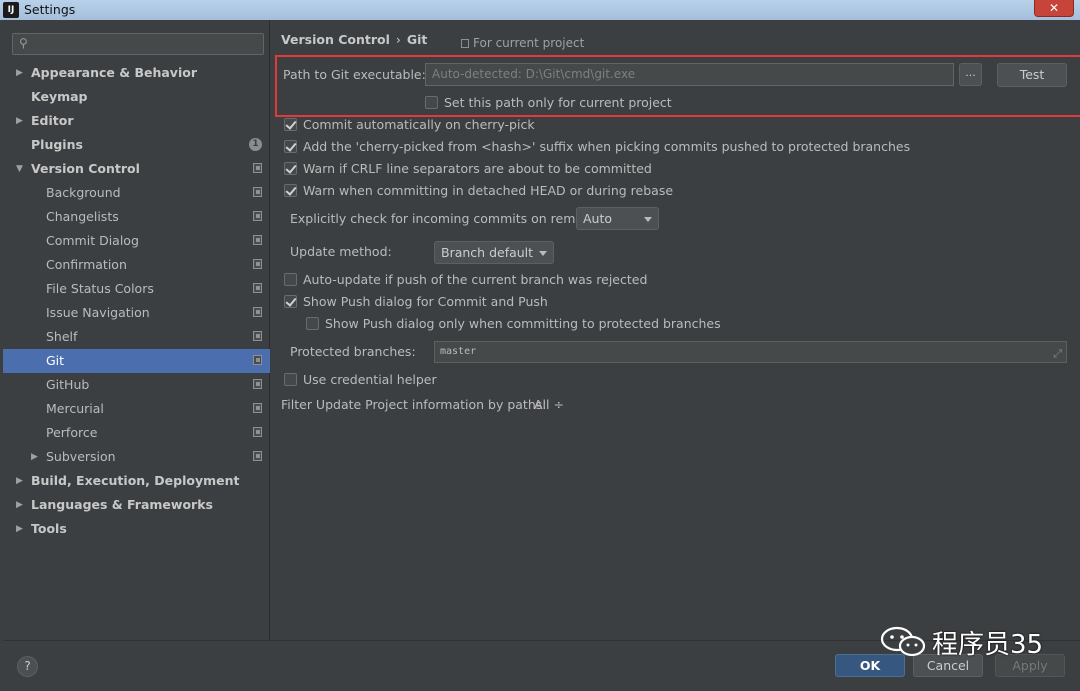 Image resolution: width=1080 pixels, height=691 pixels. Describe the element at coordinates (522, 43) in the screenshot. I see `scope-note: For current project` at that location.